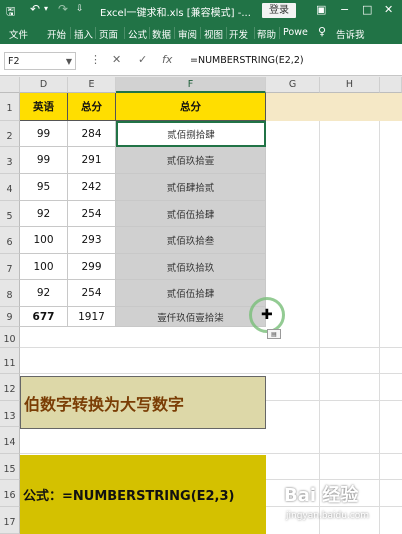  I want to click on tab-help: 帮助, so click(266, 34).